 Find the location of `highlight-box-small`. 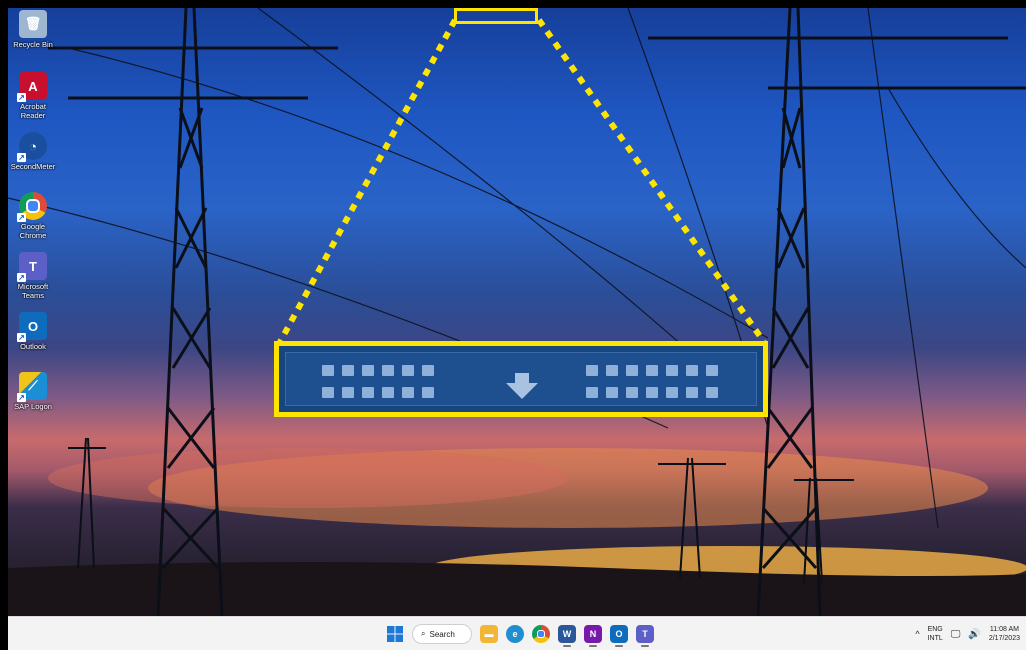

highlight-box-small is located at coordinates (496, 16).